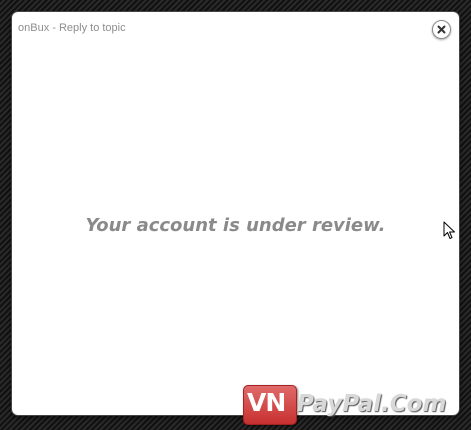  Describe the element at coordinates (235, 225) in the screenshot. I see `account-review-message: Your account is under review.` at that location.